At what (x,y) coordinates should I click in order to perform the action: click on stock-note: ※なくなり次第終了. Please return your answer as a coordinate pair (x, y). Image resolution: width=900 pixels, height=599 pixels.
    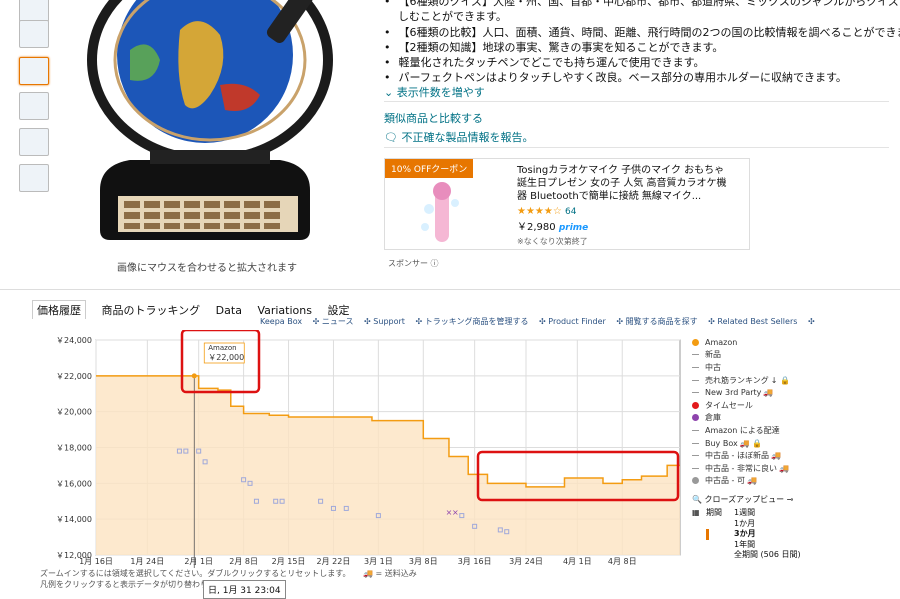
    Looking at the image, I should click on (552, 241).